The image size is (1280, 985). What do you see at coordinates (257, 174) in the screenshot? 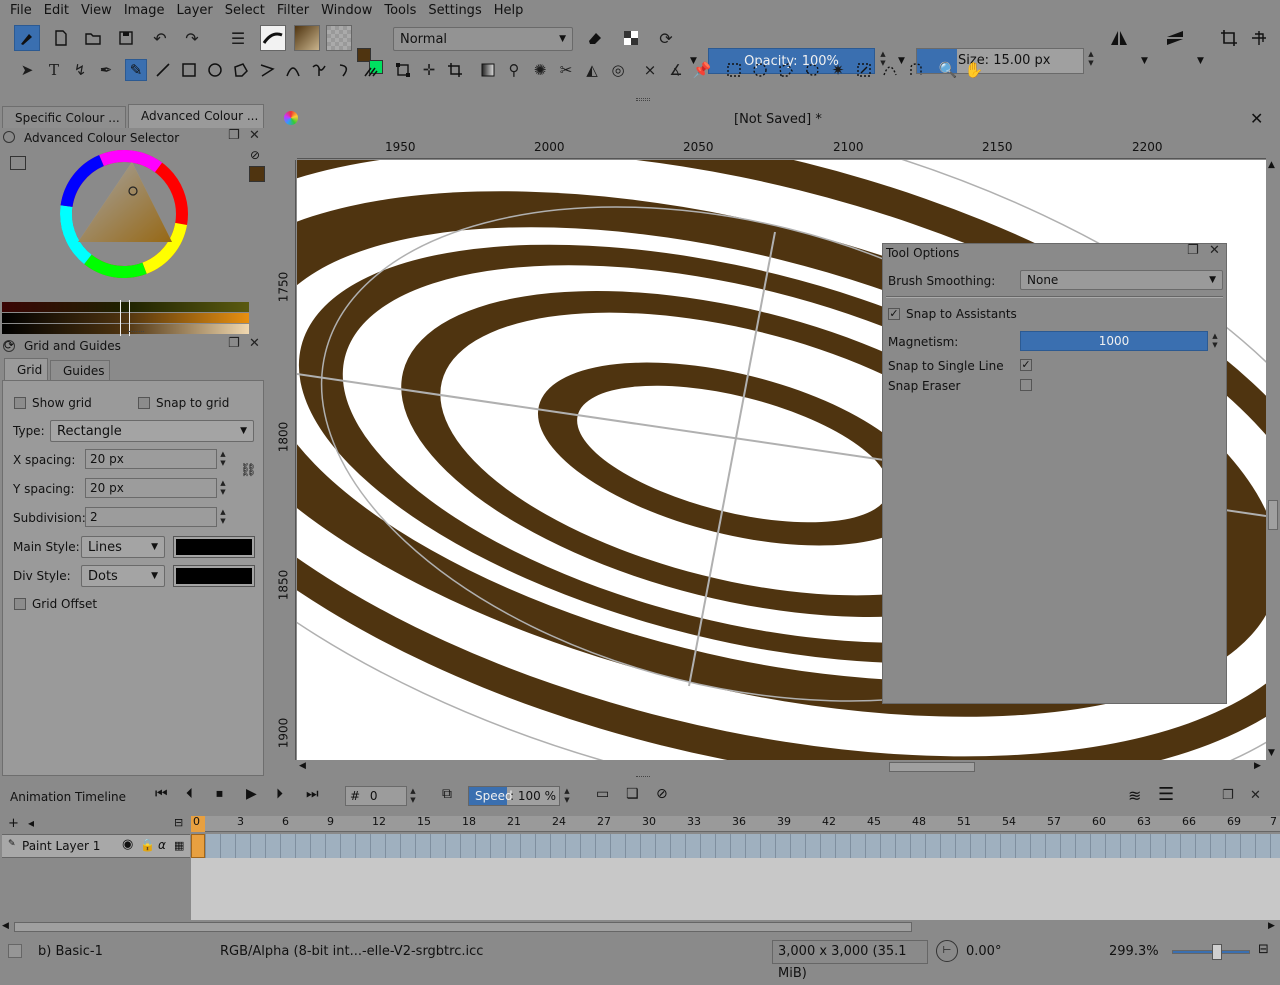
I see `current-colour-swatch` at bounding box center [257, 174].